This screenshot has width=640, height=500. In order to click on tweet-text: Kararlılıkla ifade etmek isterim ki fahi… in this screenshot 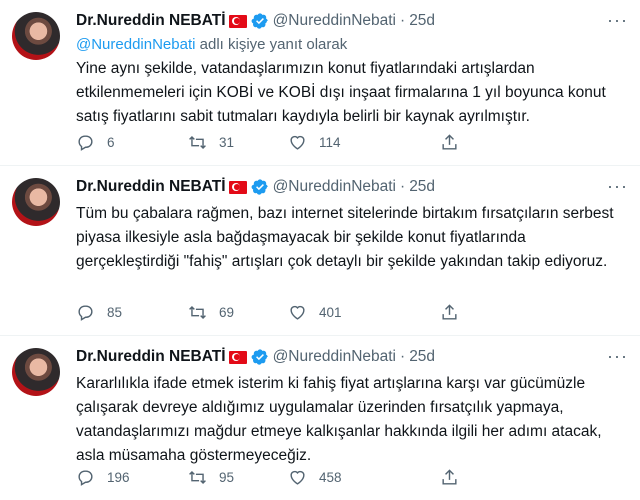, I will do `click(339, 419)`.